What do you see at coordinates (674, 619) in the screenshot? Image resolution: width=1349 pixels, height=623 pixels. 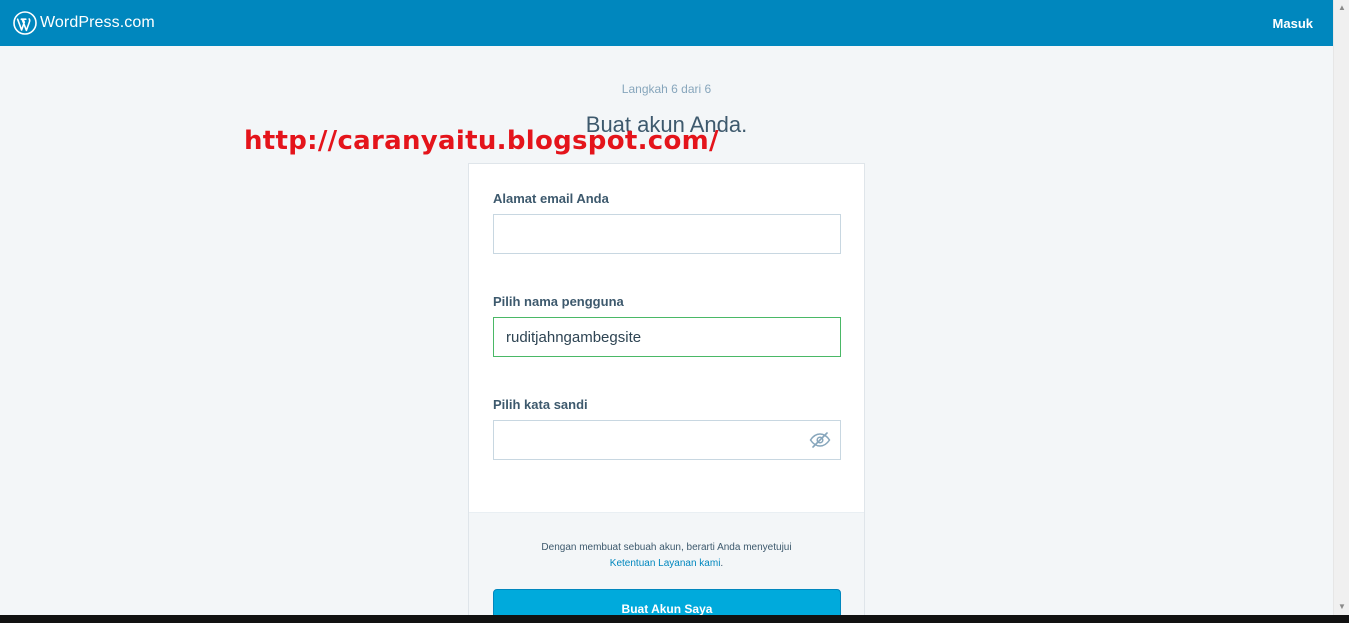 I see `bottom-edge` at bounding box center [674, 619].